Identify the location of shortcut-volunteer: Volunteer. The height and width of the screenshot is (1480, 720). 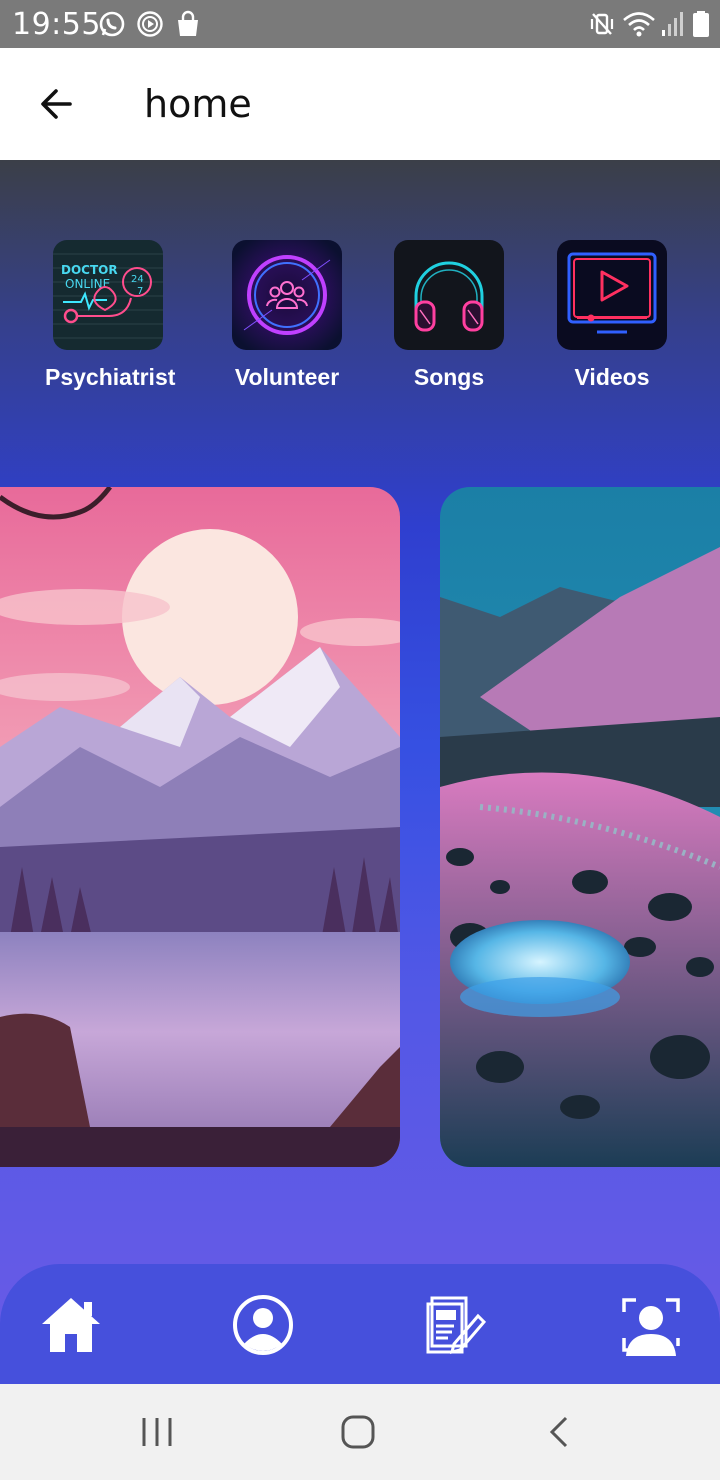
(287, 315).